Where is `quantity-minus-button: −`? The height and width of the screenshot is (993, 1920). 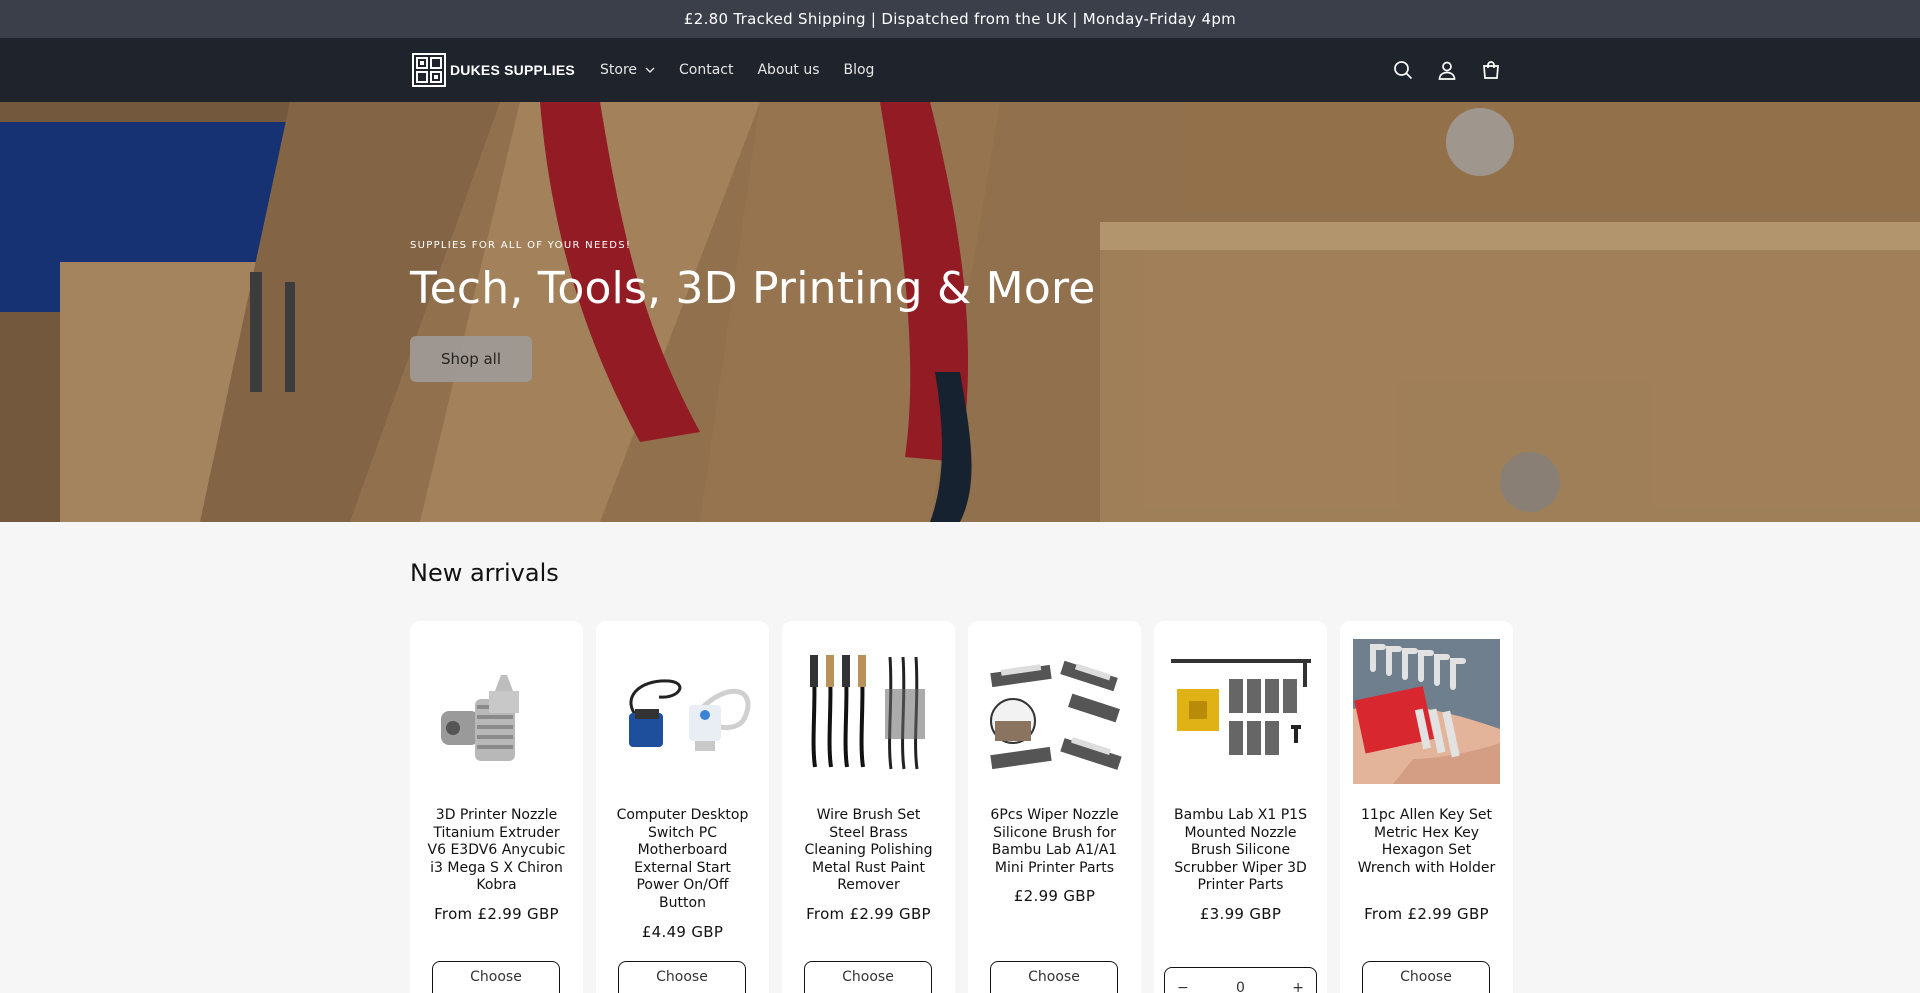 quantity-minus-button: − is located at coordinates (1183, 986).